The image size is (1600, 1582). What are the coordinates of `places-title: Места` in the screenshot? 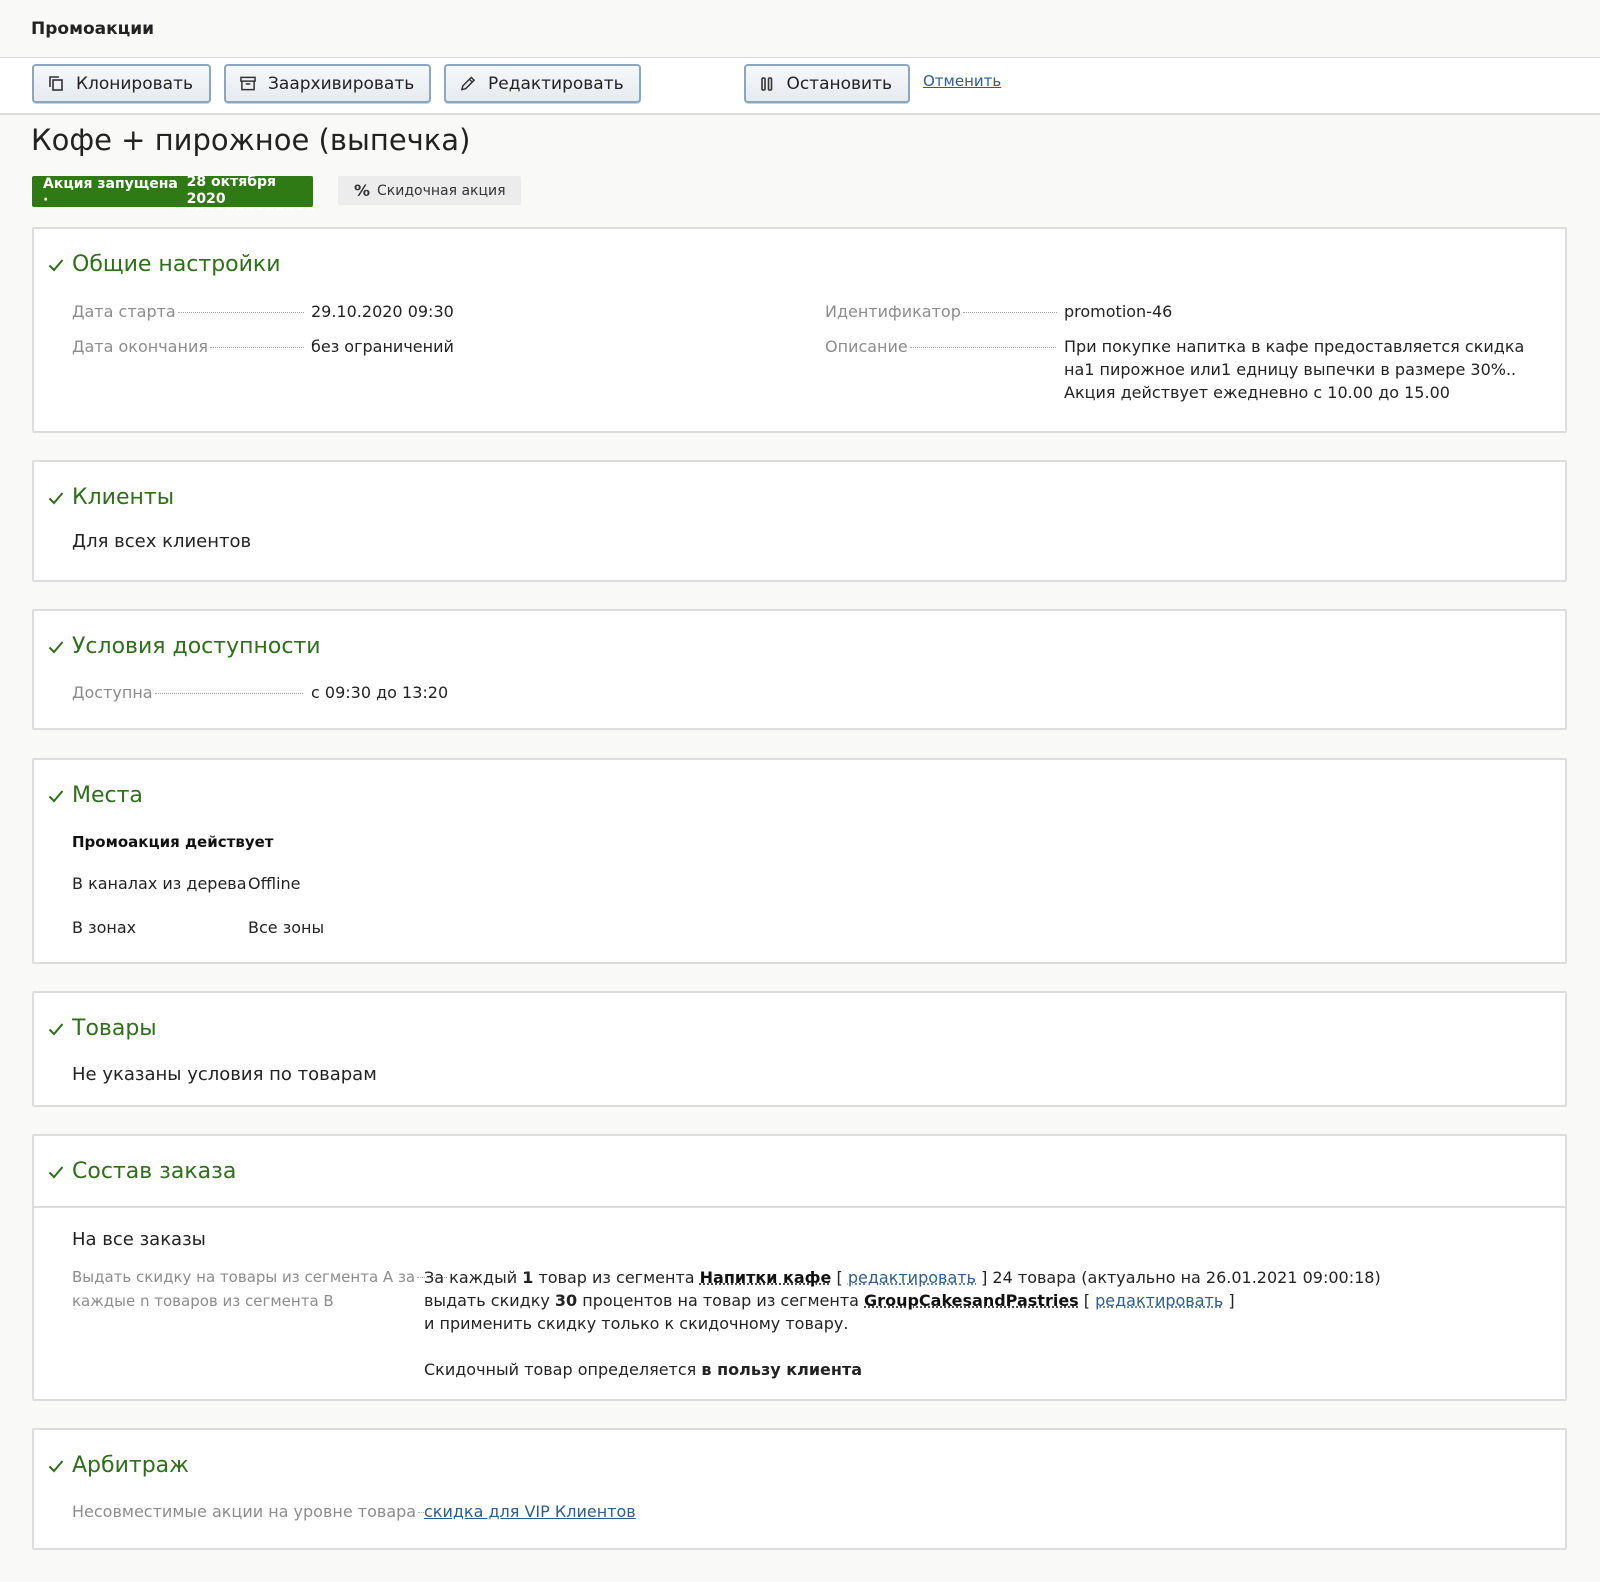 It's located at (95, 795).